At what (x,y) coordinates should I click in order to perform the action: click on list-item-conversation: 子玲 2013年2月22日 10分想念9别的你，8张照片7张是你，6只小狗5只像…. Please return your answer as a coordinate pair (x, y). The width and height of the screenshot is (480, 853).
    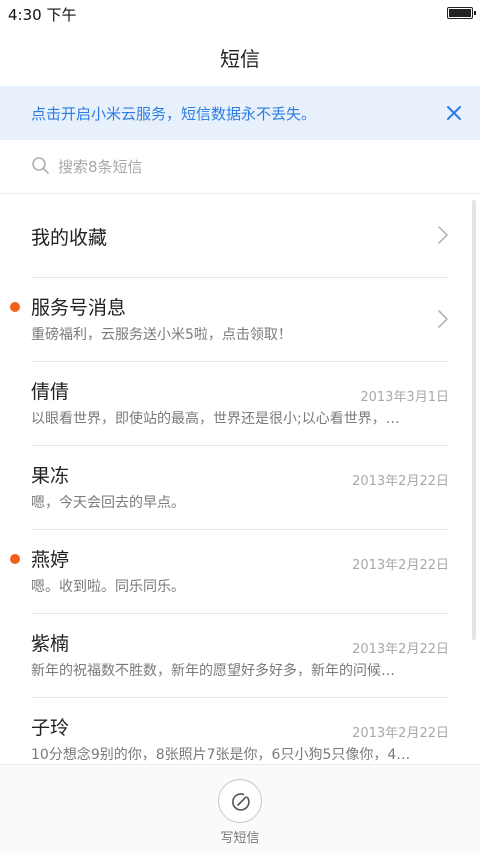
    Looking at the image, I should click on (240, 731).